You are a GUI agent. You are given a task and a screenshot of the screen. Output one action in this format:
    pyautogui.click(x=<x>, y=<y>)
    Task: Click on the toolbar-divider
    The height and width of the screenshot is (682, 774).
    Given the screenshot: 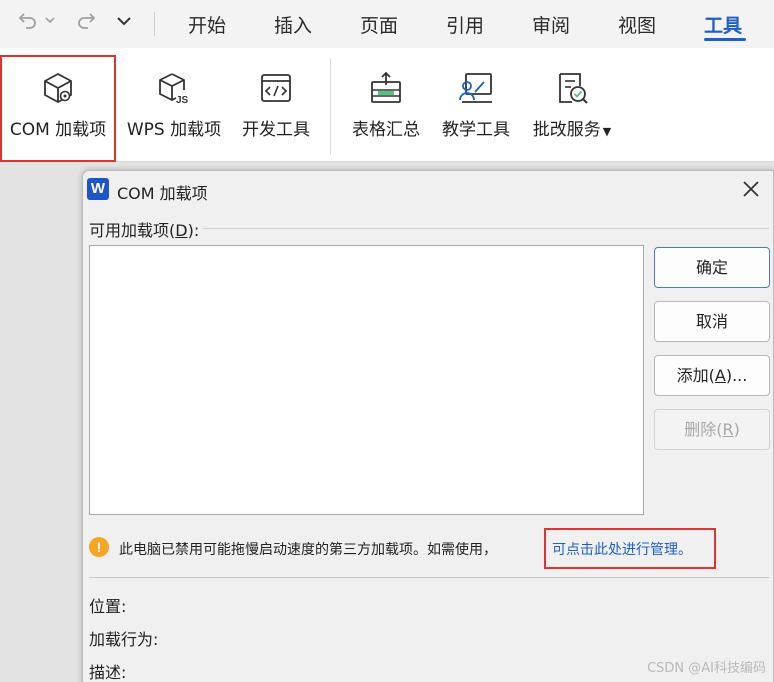 What is the action you would take?
    pyautogui.click(x=154, y=24)
    